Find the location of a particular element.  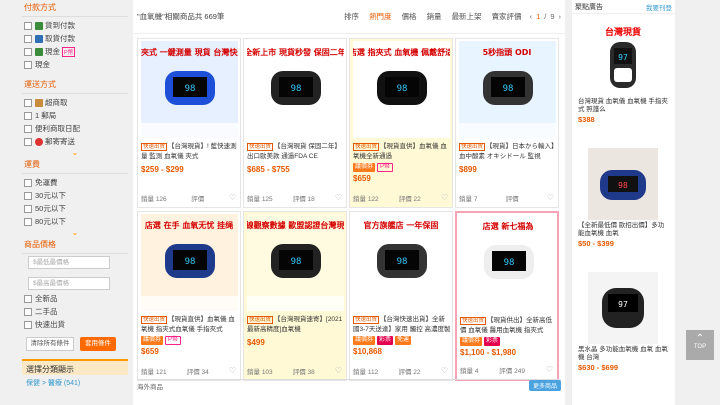

price-min-input: $最低最價格 is located at coordinates (69, 262).